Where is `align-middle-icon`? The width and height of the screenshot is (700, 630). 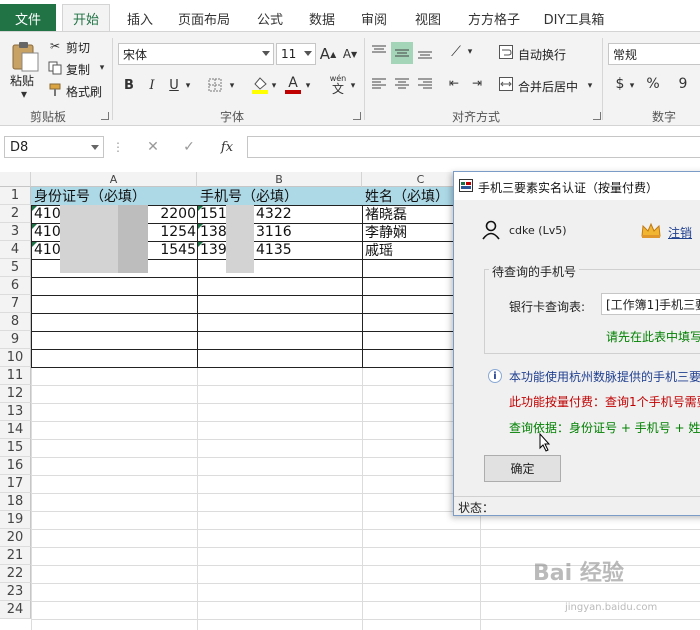
align-middle-icon is located at coordinates (402, 53).